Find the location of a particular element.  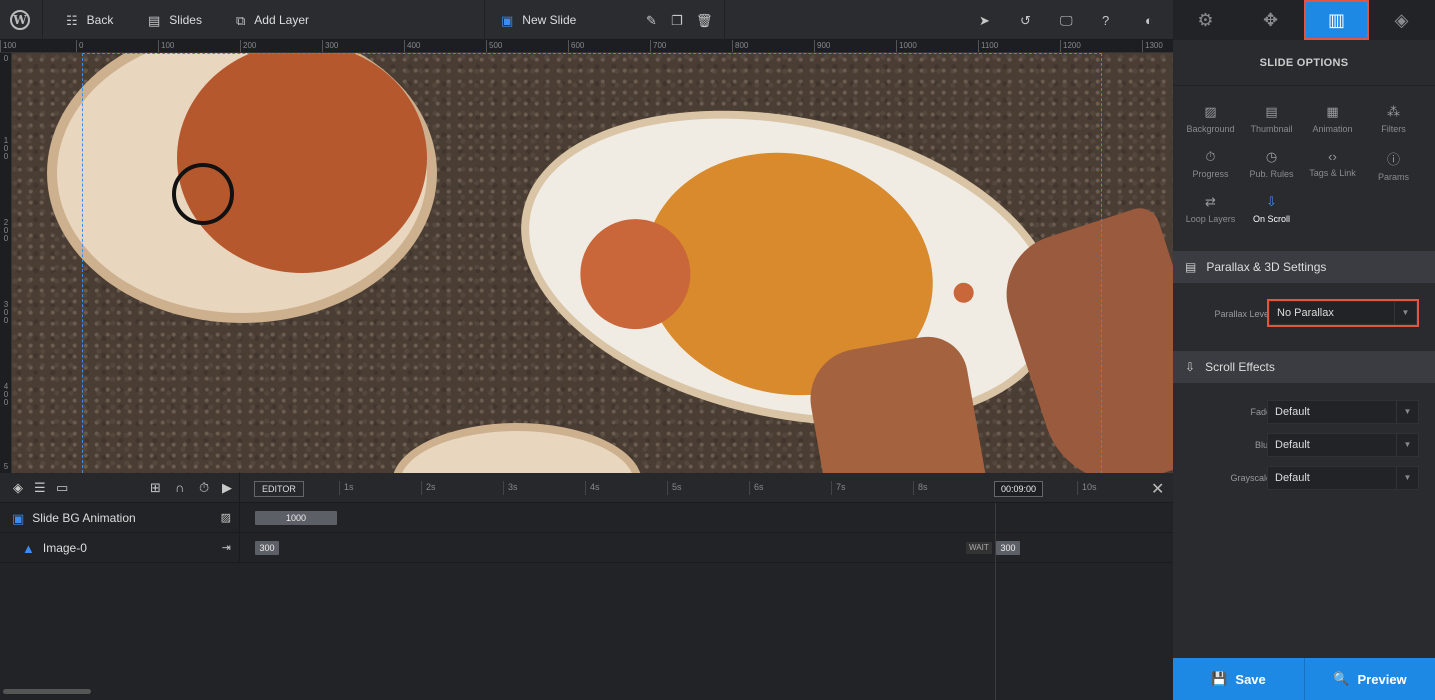

scroll-effects-section-header: ⇩ Scroll Effects is located at coordinates (1304, 367).